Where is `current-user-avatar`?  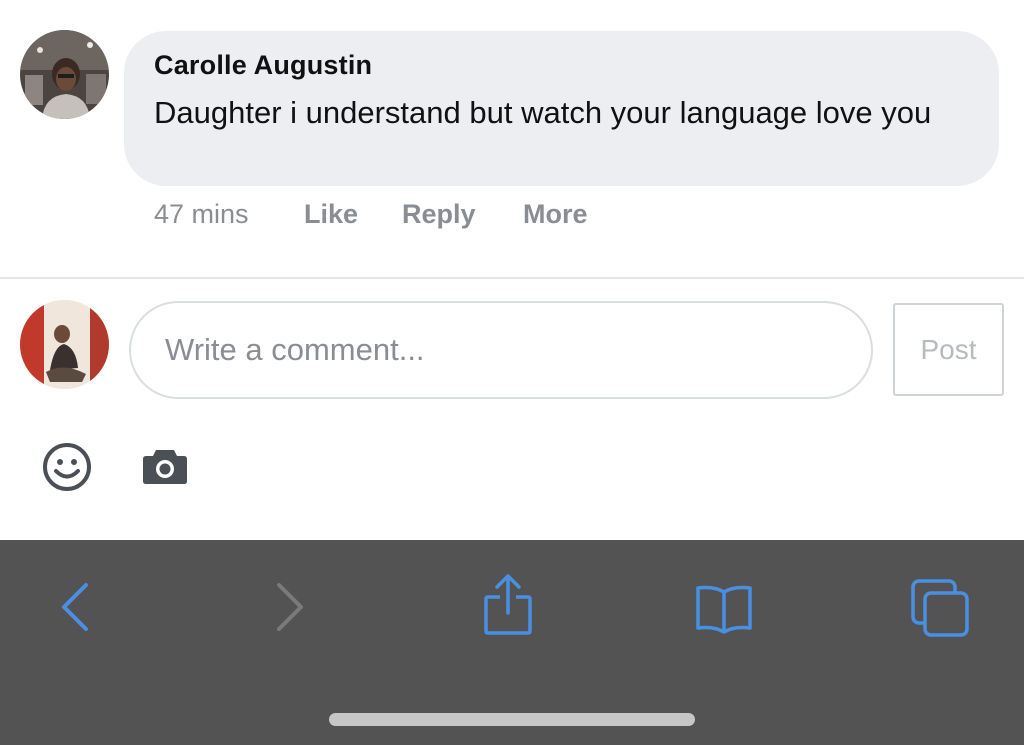 current-user-avatar is located at coordinates (64, 344).